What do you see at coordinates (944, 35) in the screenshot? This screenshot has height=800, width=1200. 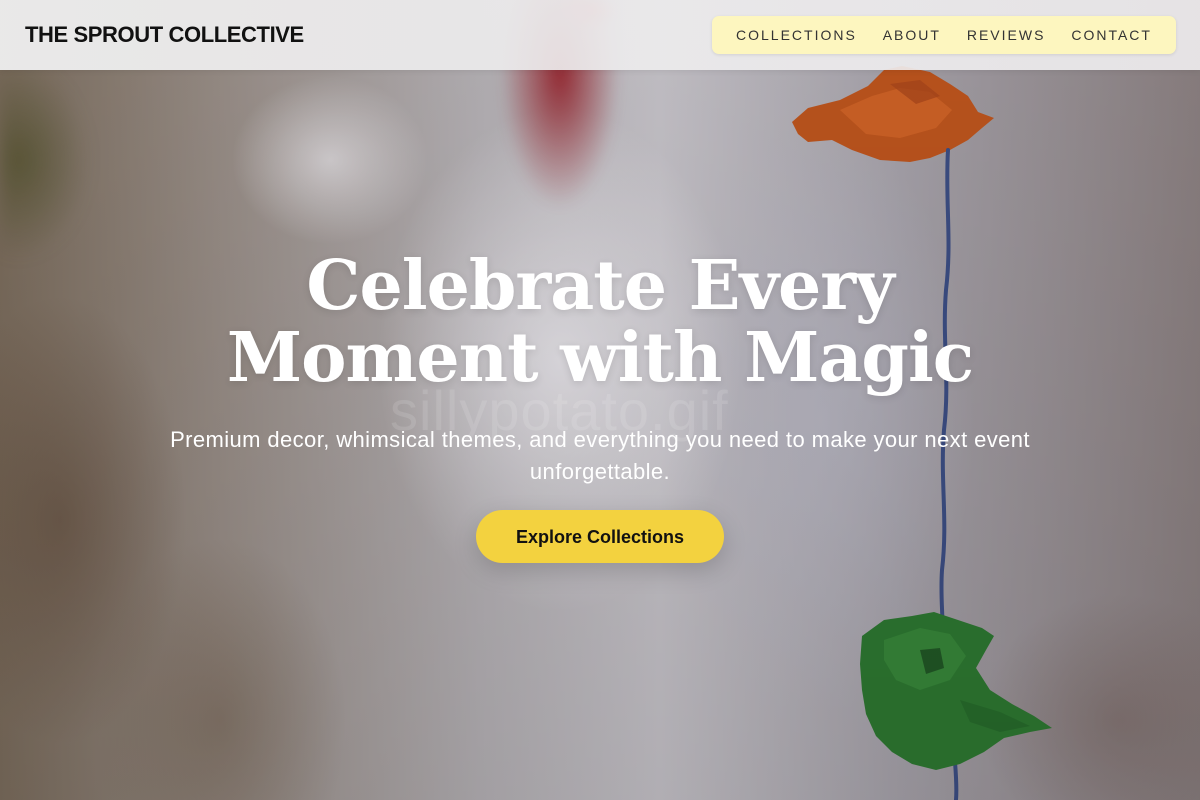 I see `main-nav: COLLECTIONS ABOUT REVIEWS CONTACT` at bounding box center [944, 35].